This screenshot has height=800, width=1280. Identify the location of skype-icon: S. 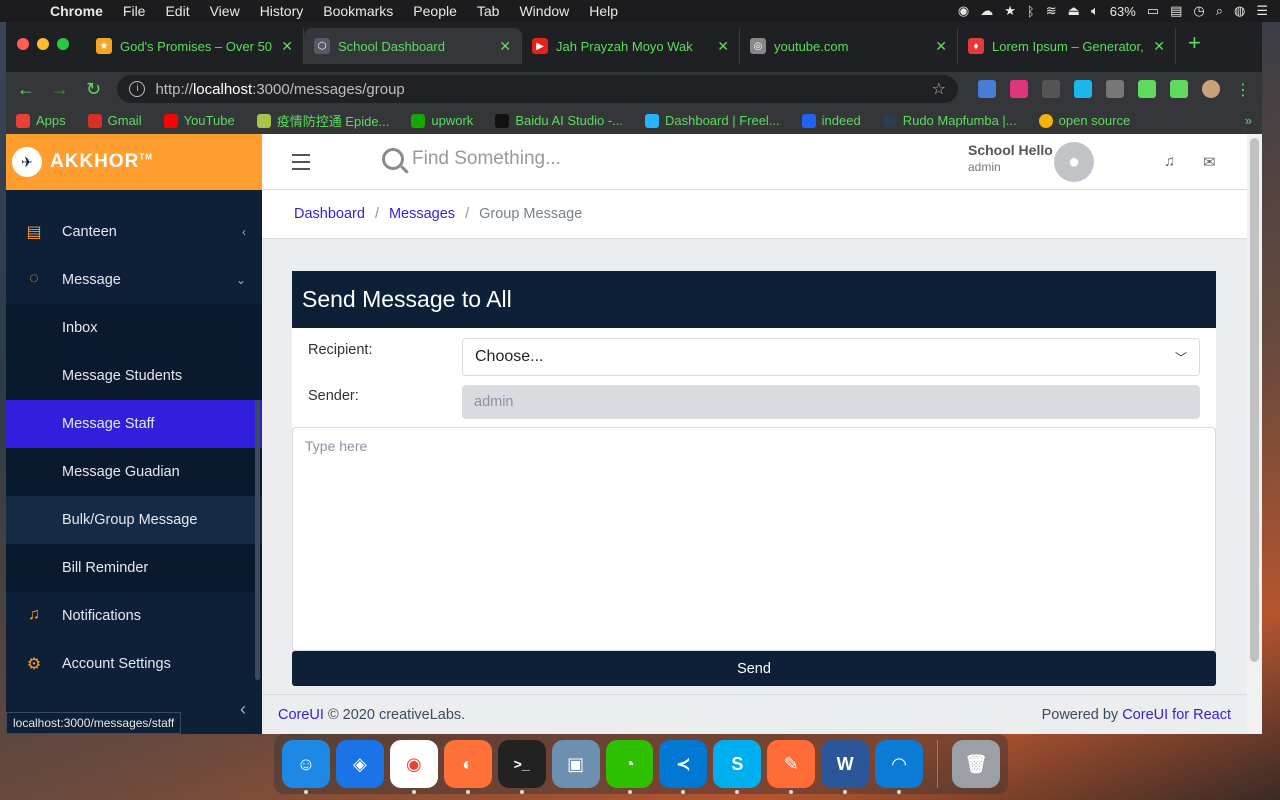
(737, 767).